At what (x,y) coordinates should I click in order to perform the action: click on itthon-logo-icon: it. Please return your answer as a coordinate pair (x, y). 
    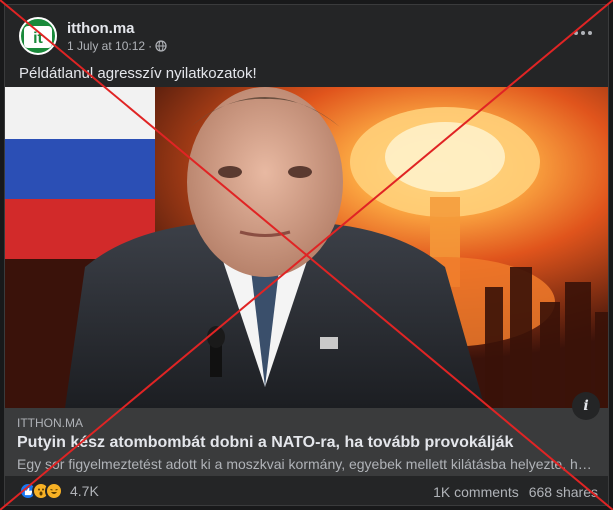
    Looking at the image, I should click on (38, 37).